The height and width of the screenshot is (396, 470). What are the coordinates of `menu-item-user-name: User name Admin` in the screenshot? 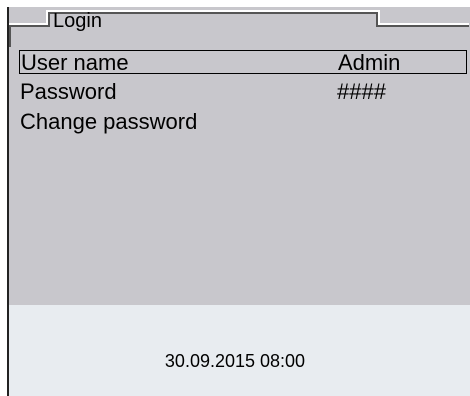 It's located at (243, 62).